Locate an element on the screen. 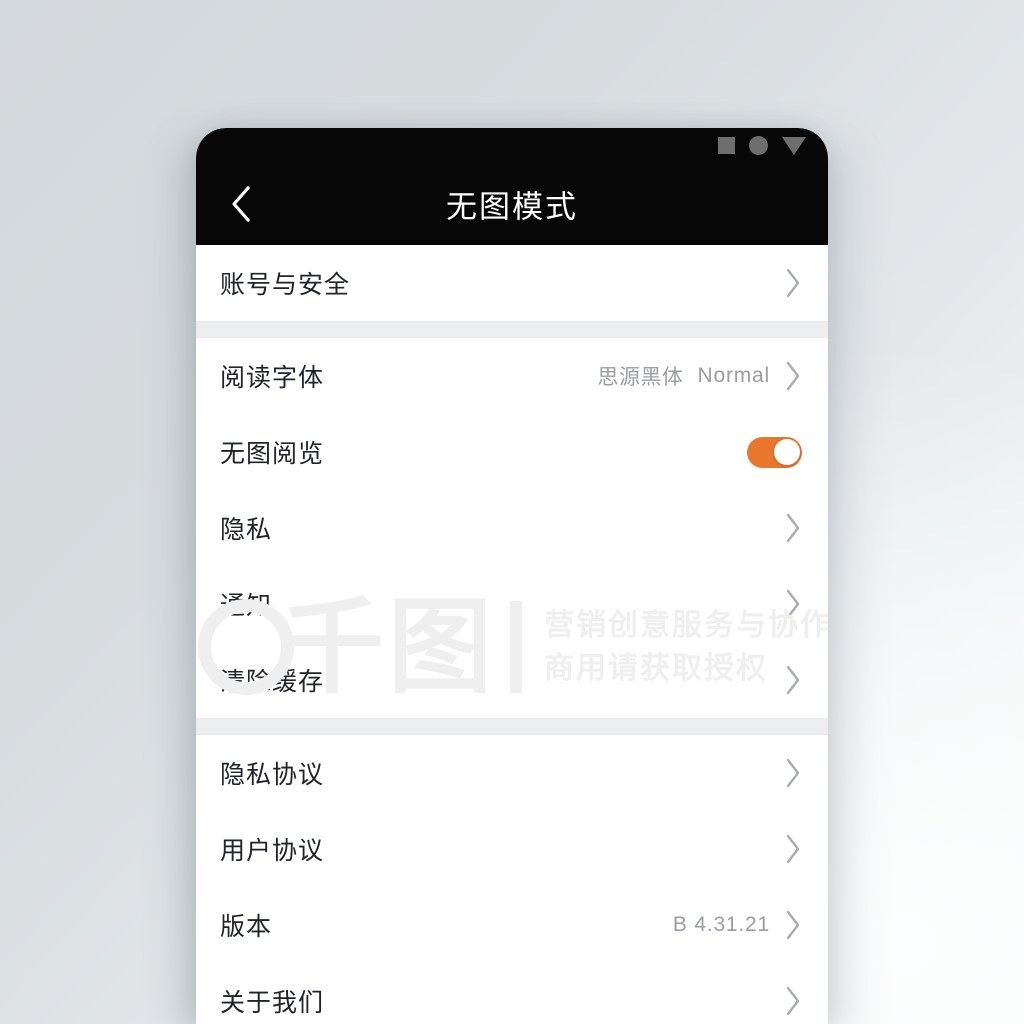 Image resolution: width=1024 pixels, height=1024 pixels. settings-row-user-agreement: 用户协议 is located at coordinates (512, 849).